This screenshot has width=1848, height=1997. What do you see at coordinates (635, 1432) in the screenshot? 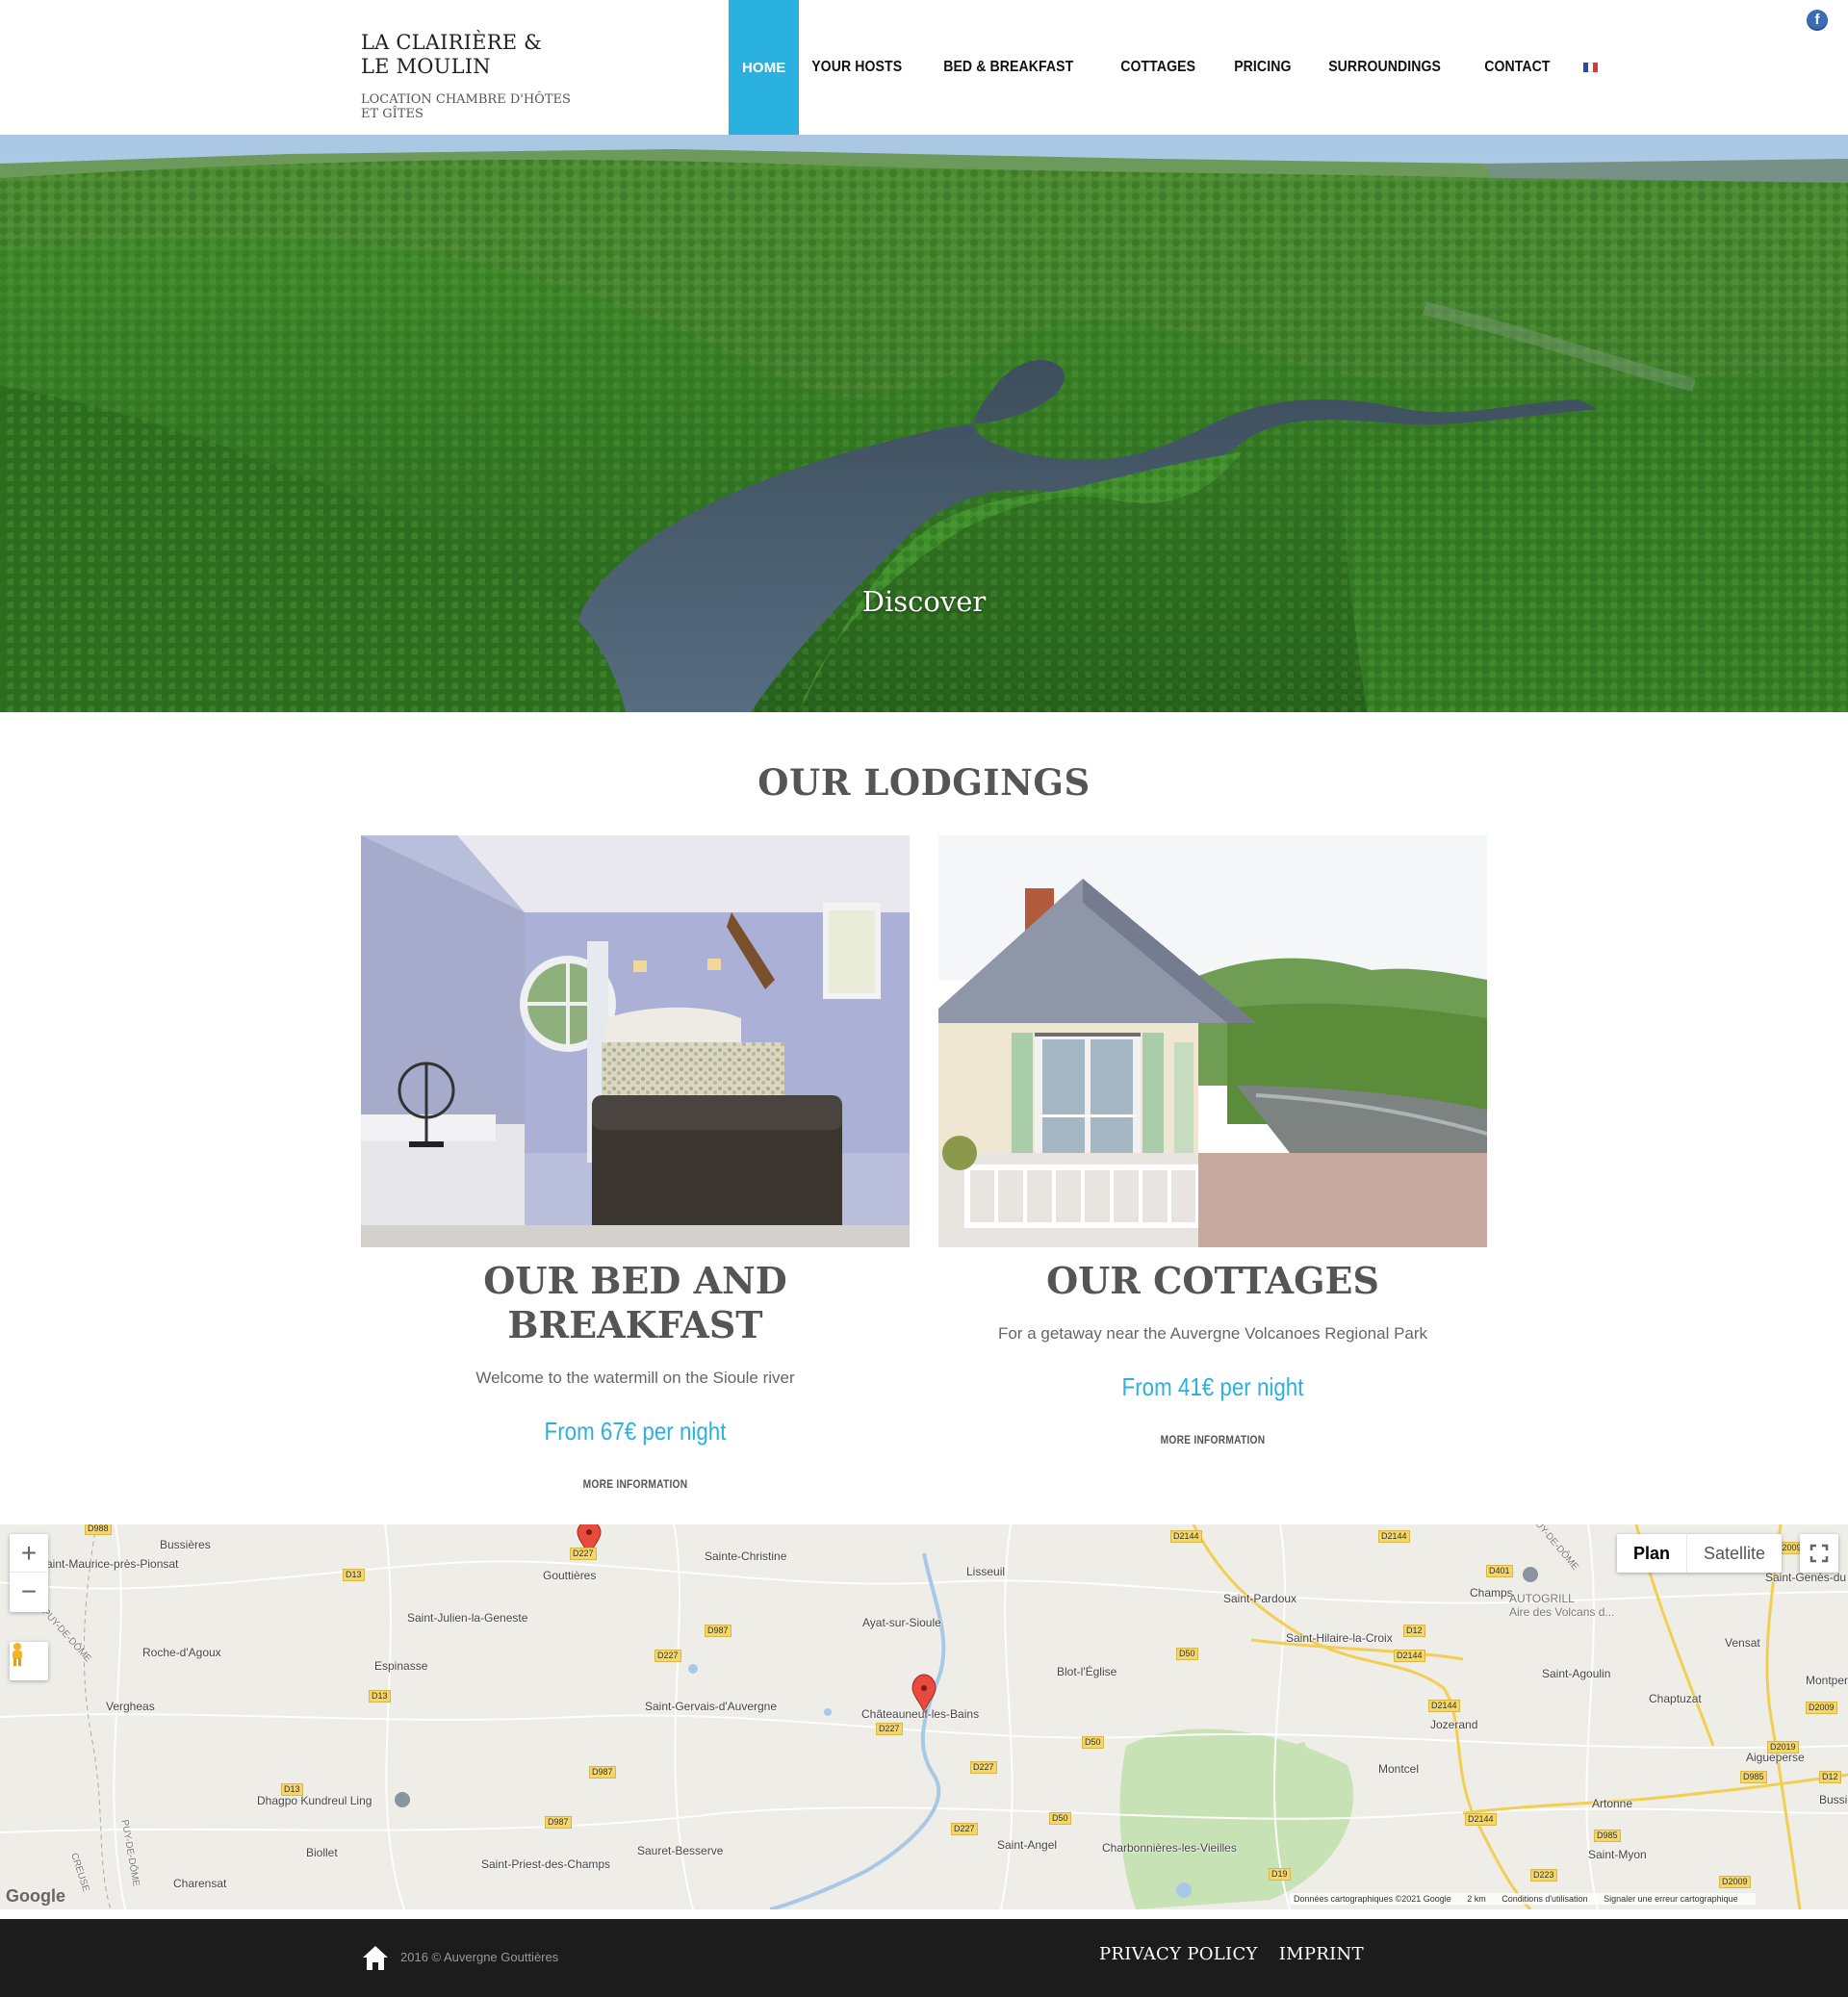
I see `bnb-price: From 67€ per night` at bounding box center [635, 1432].